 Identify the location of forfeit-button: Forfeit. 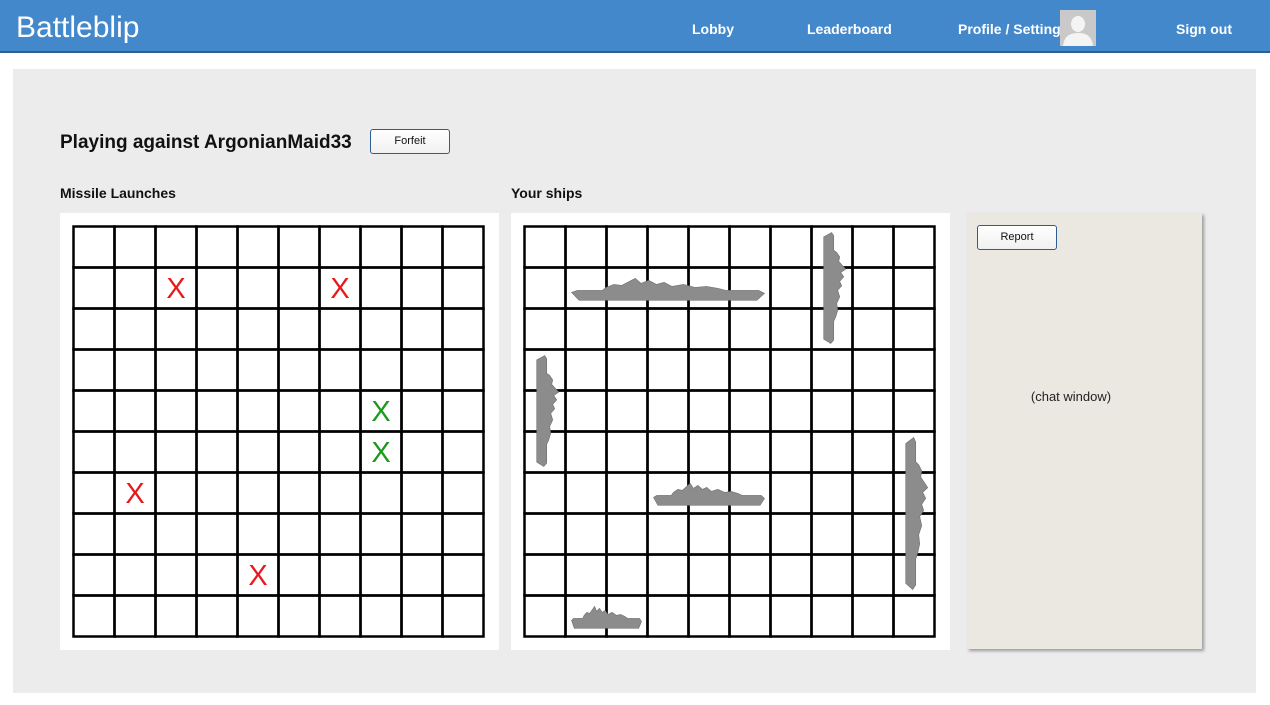
(410, 141).